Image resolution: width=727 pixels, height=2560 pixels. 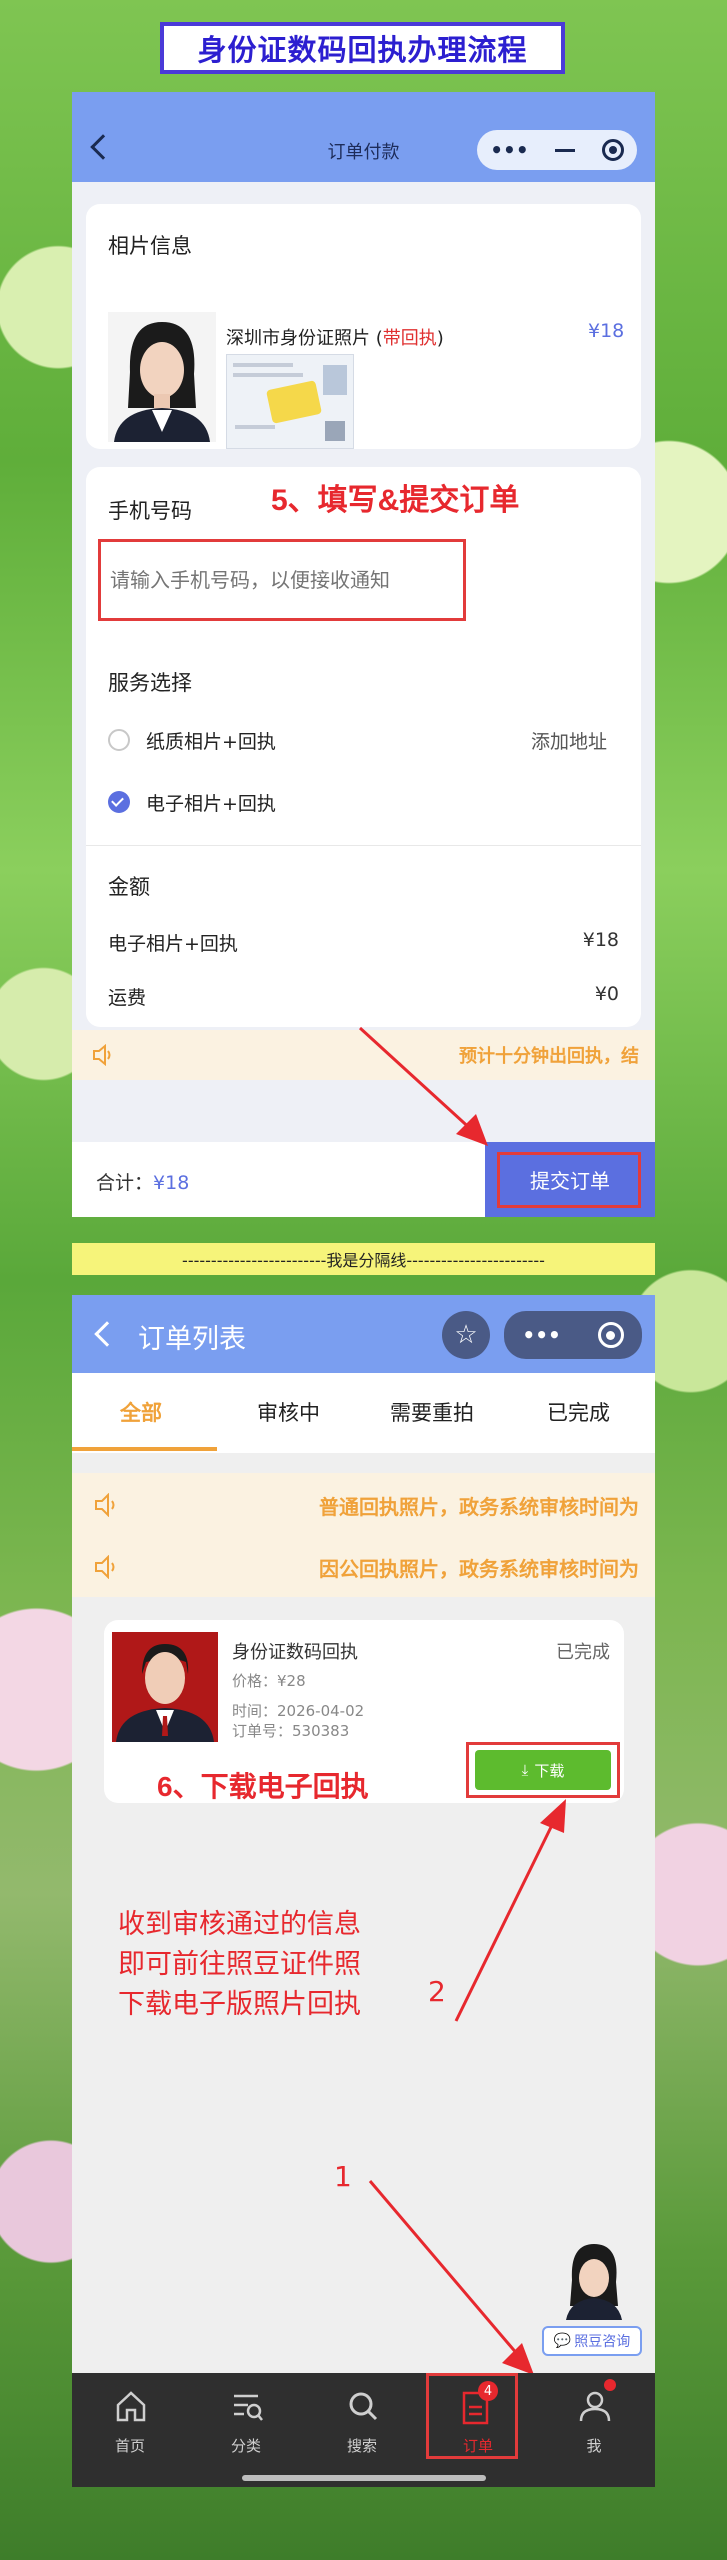 I want to click on order-tabs: 全部 审核中 需要重拍 已完成, so click(x=363, y=1413).